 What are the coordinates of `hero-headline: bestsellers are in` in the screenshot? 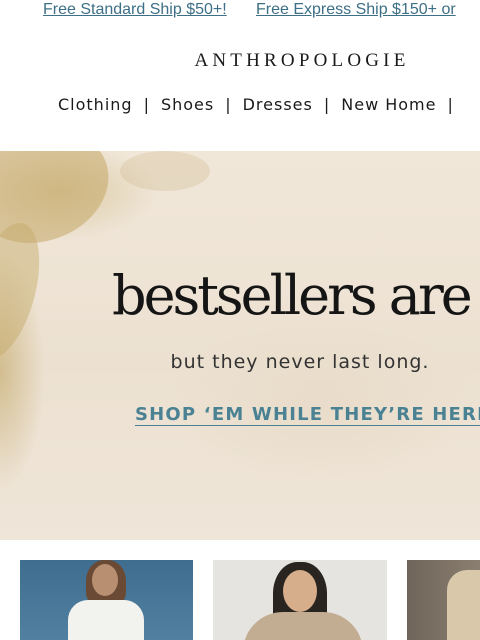 It's located at (296, 295).